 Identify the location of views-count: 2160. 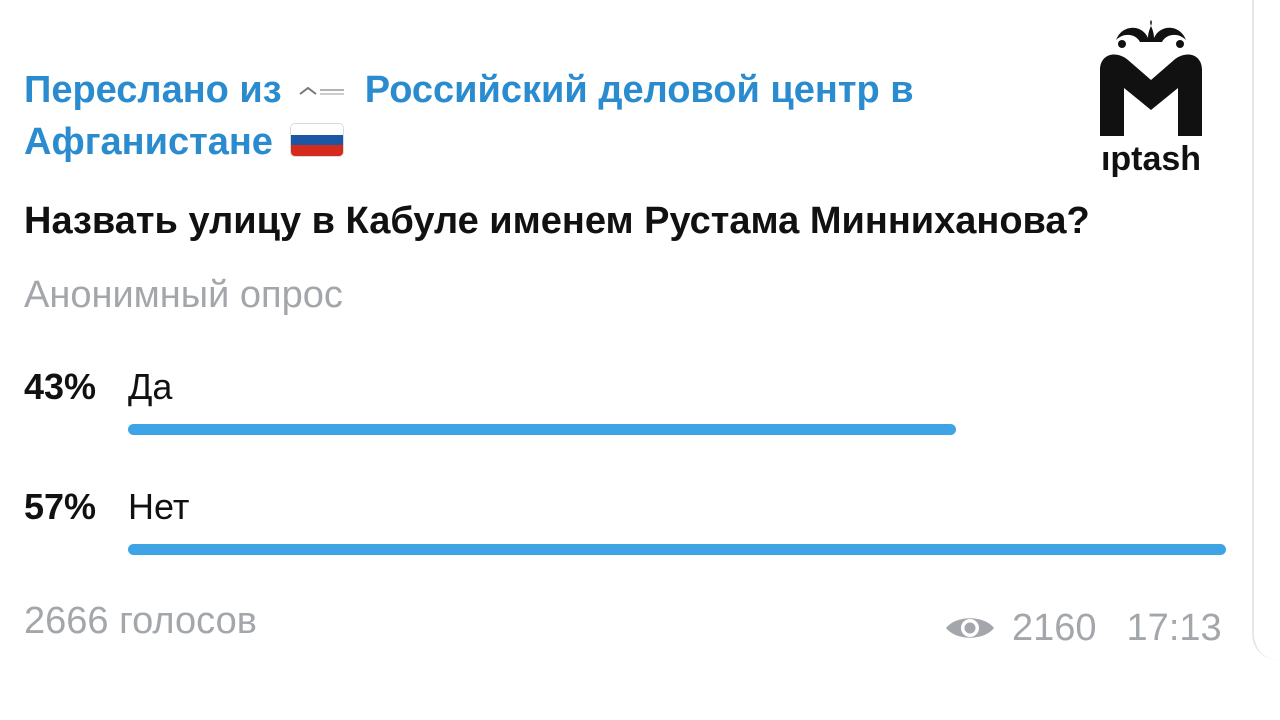
(1054, 627).